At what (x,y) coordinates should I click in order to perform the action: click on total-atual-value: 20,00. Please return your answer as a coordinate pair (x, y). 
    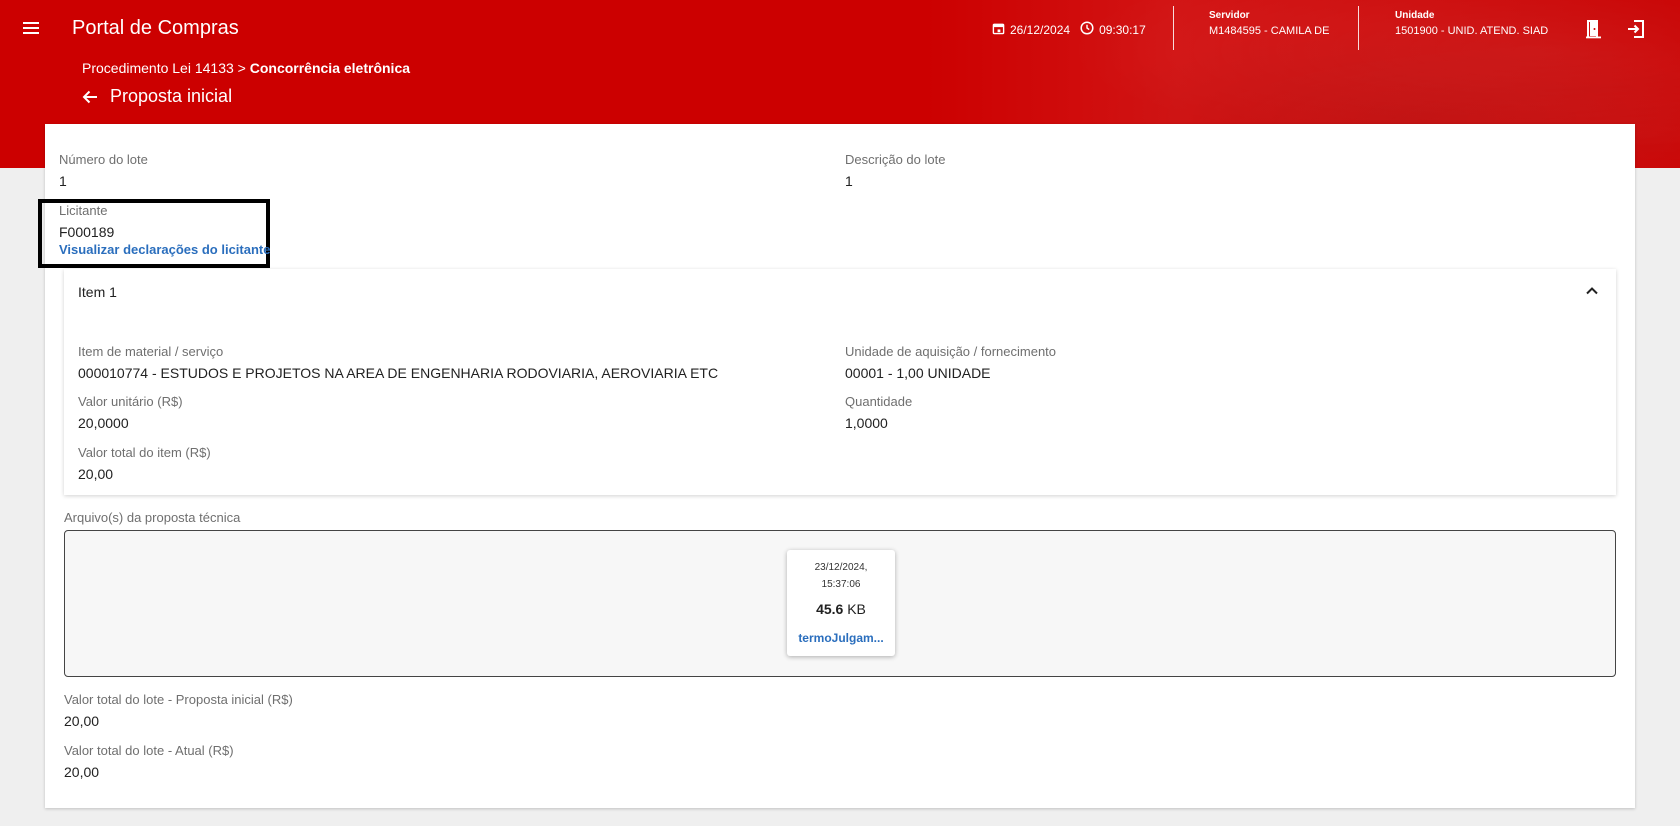
    Looking at the image, I should click on (82, 772).